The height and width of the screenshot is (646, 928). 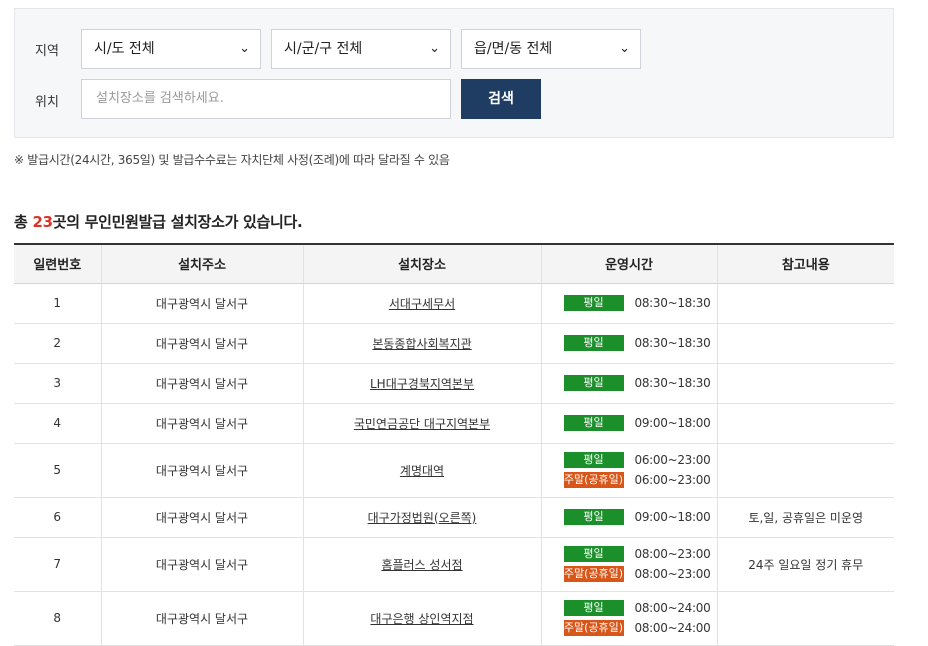 I want to click on result-summary: 총 23곳의 무인민원발급 설치장소가 있습니다., so click(x=158, y=221).